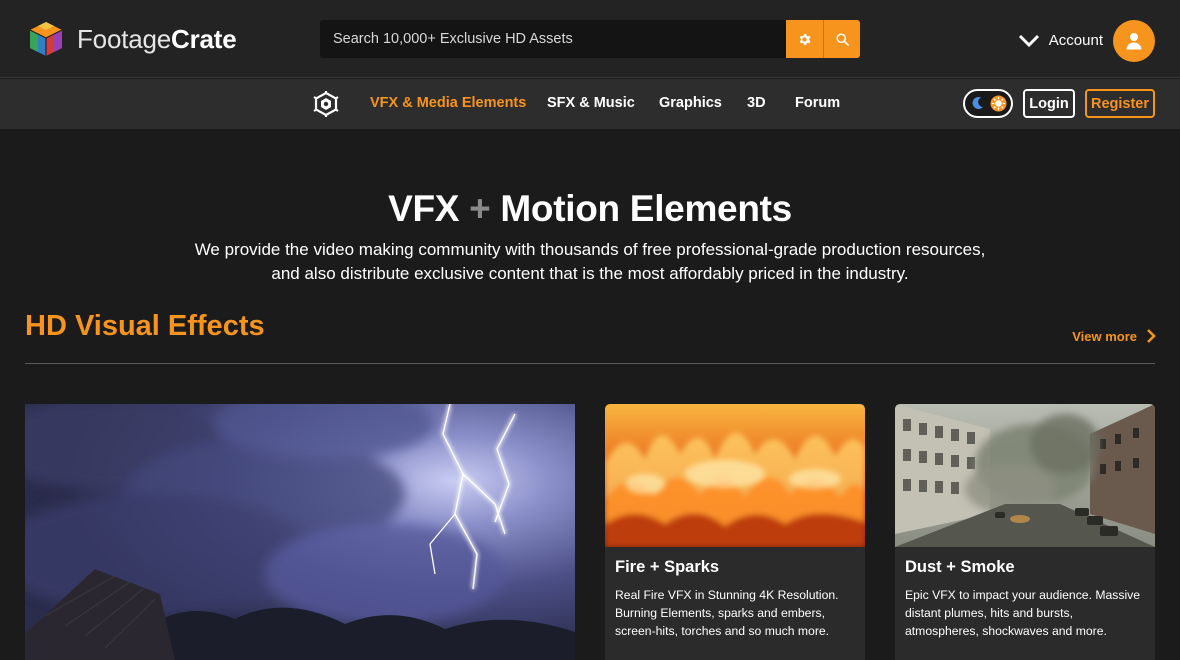 This screenshot has height=660, width=1180. Describe the element at coordinates (1049, 103) in the screenshot. I see `login-button: Login` at that location.